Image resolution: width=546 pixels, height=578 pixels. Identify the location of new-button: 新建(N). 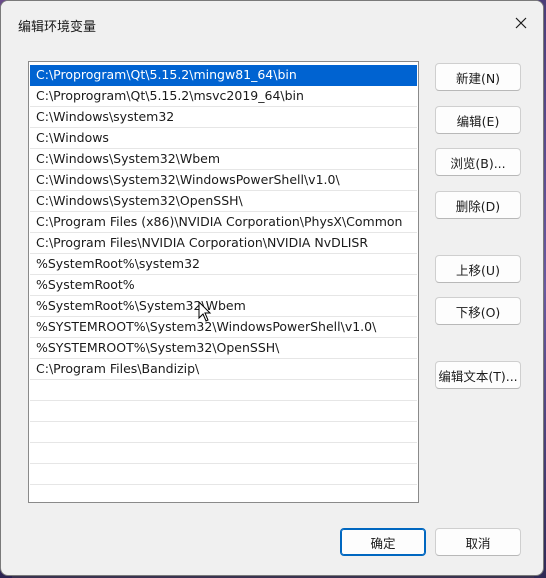
(478, 77).